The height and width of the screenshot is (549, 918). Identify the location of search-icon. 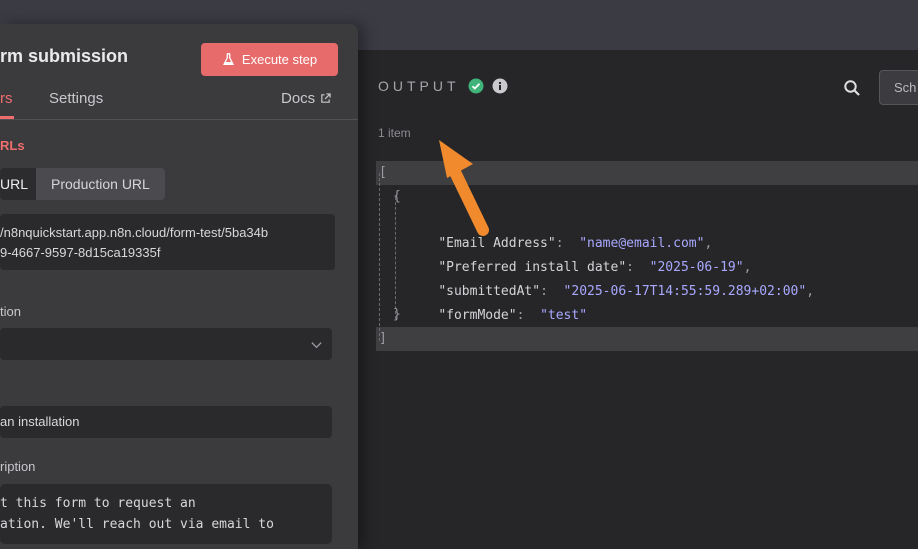
(852, 88).